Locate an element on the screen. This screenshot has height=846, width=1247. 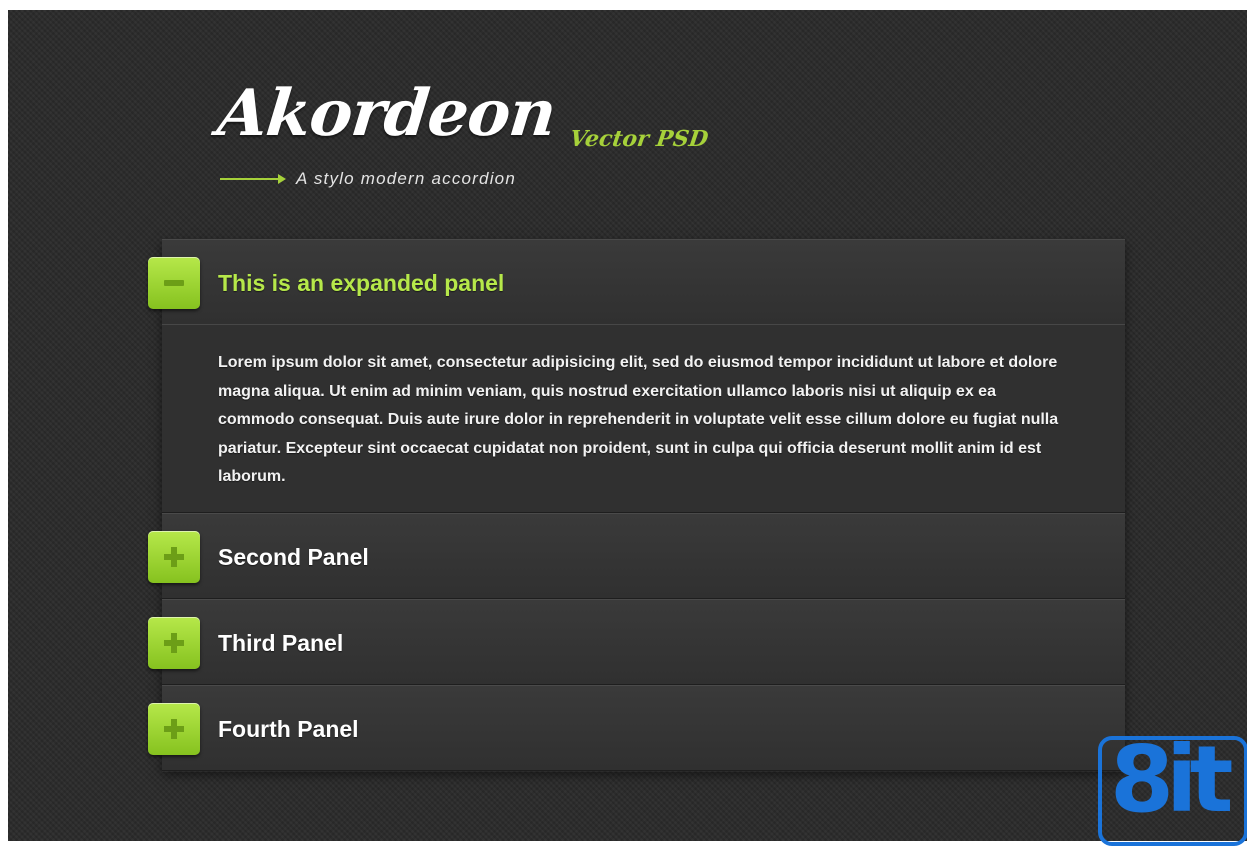
accordion-panel-3: Third Panel is located at coordinates (636, 642).